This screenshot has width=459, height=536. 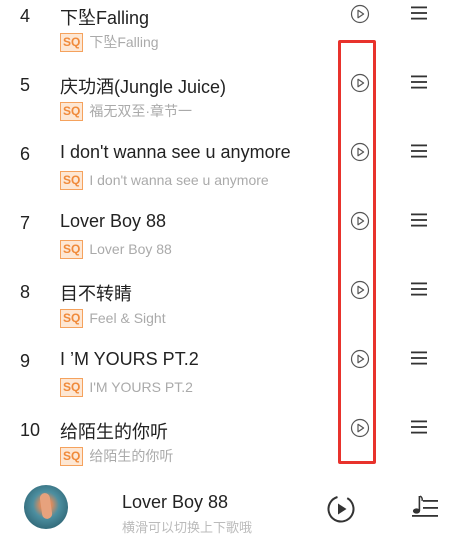 What do you see at coordinates (124, 42) in the screenshot?
I see `song-subtitle: 下坠Falling` at bounding box center [124, 42].